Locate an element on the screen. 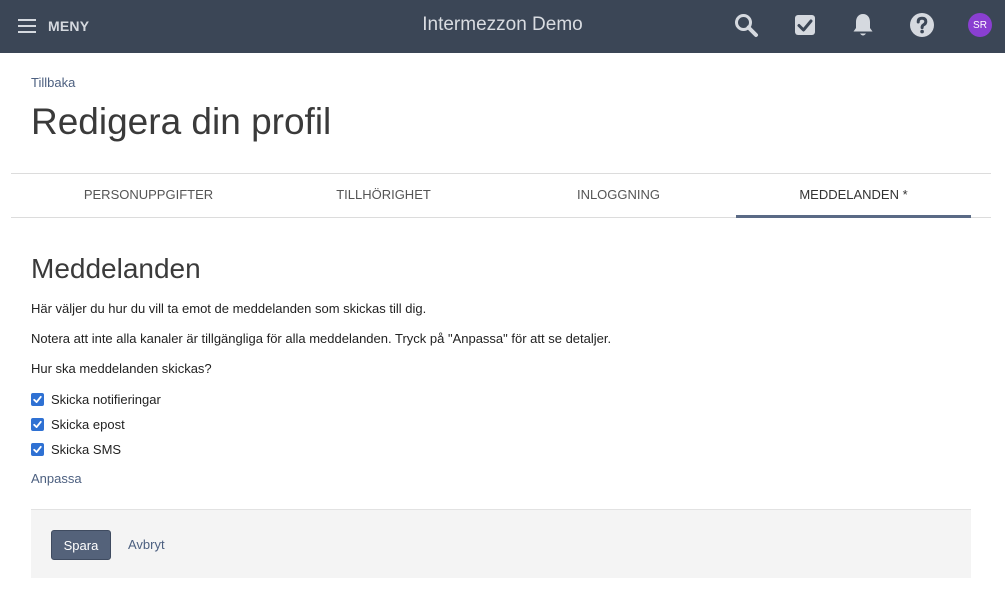 The height and width of the screenshot is (603, 1005). tab-inloggning: INLOGGNING is located at coordinates (618, 196).